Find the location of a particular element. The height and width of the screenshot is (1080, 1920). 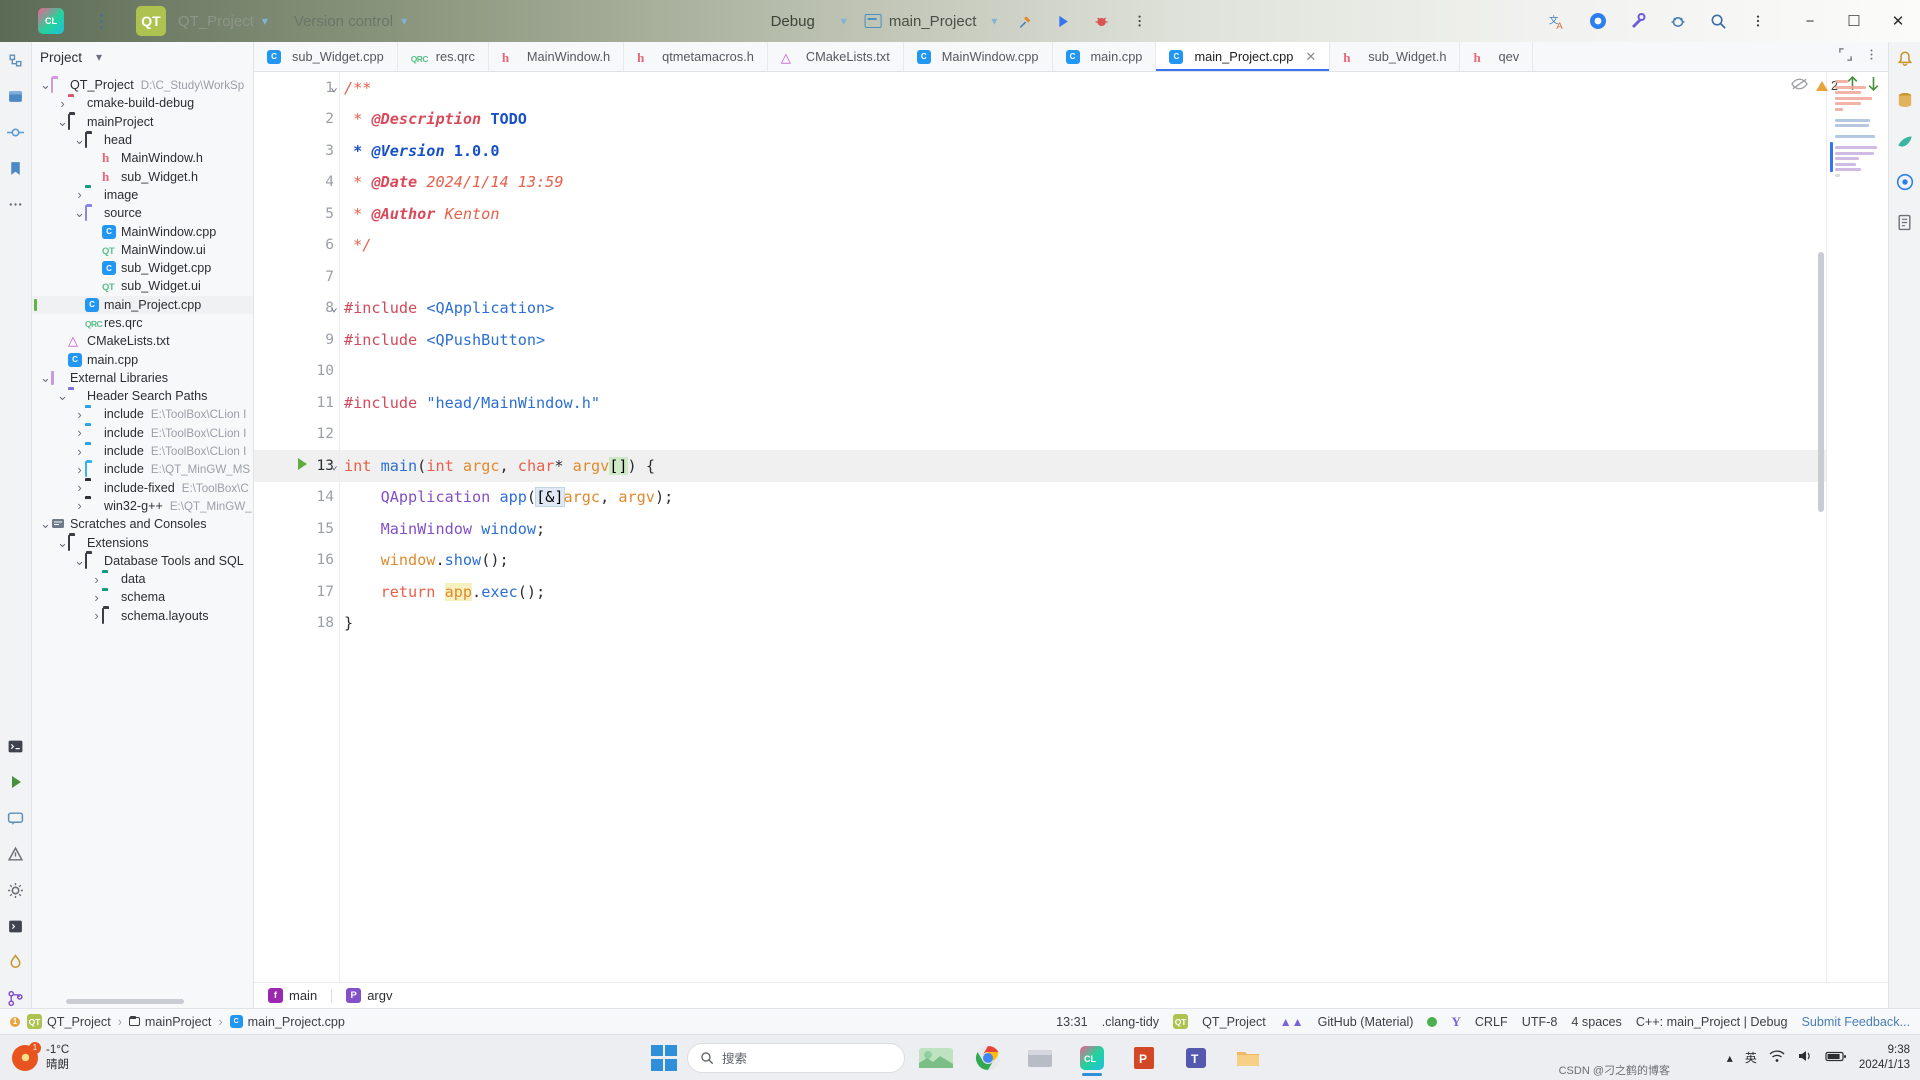

line-number: 3 is located at coordinates (297, 151).